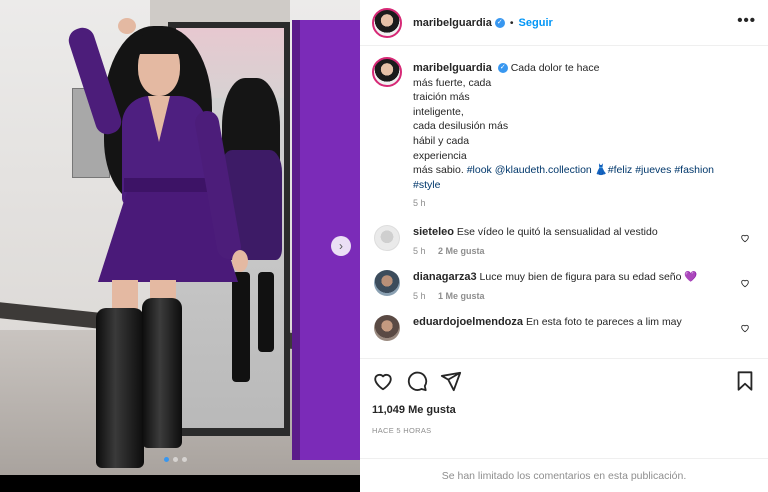 The height and width of the screenshot is (492, 768). Describe the element at coordinates (578, 203) in the screenshot. I see `caption-time: 5 h` at that location.